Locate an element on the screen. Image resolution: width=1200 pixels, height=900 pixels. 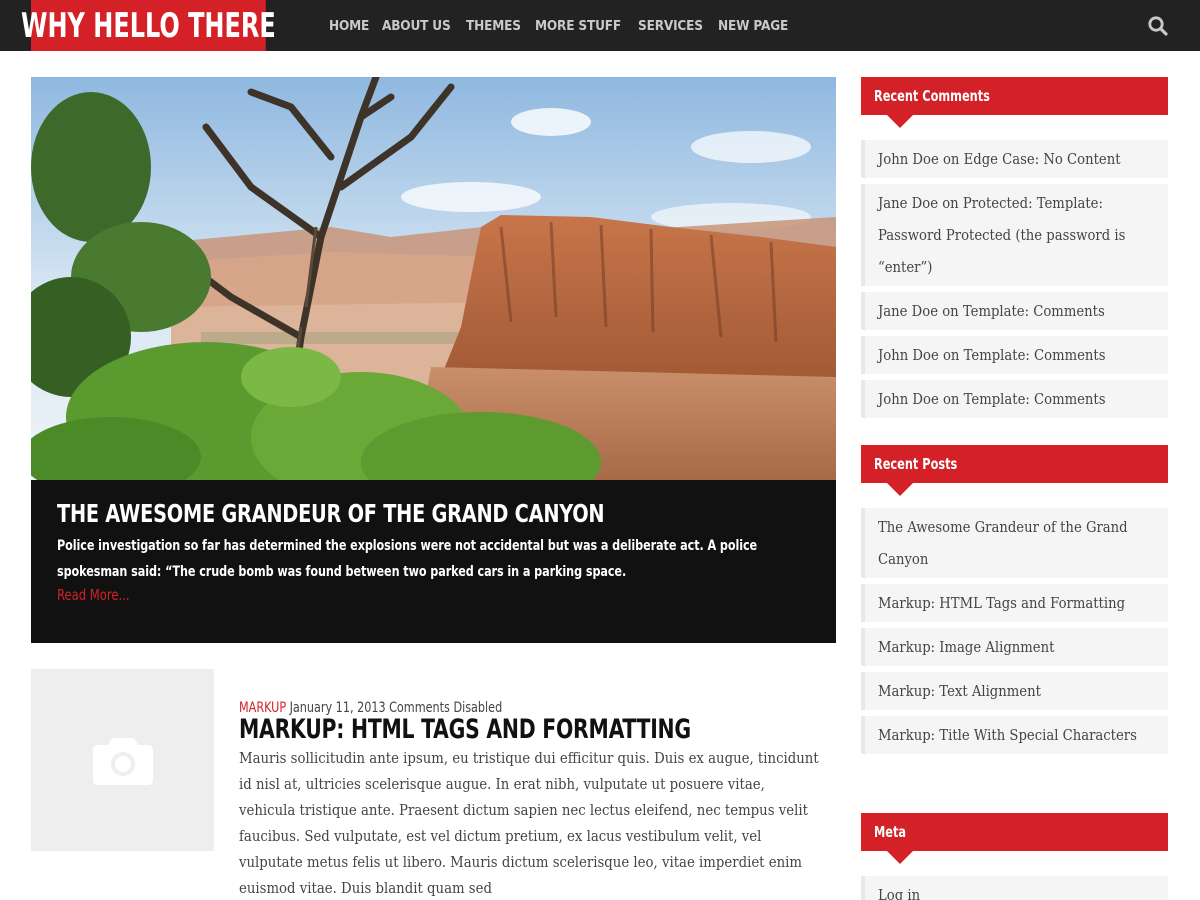
widget-meta: Meta Log in is located at coordinates (1014, 856).